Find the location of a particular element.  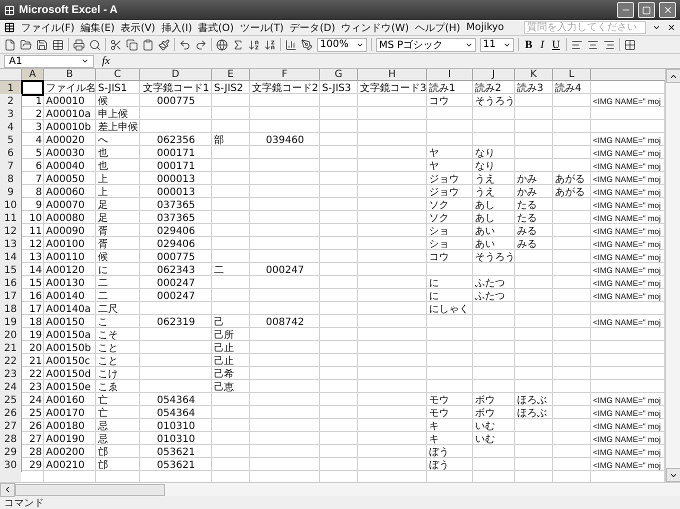

font-size-dropdown: 11 is located at coordinates (497, 45).